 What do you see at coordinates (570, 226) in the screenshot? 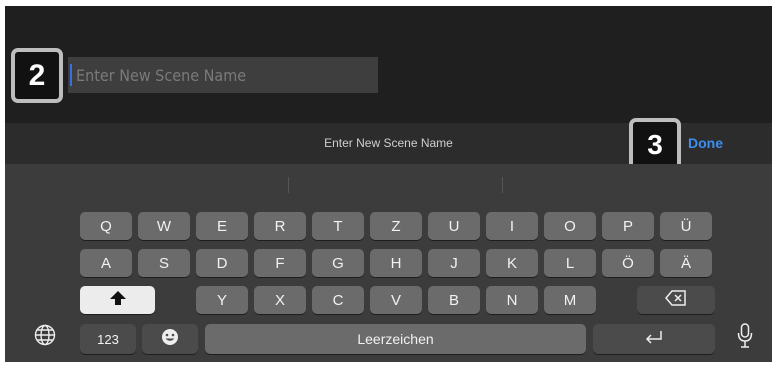
I see `key-o: O` at bounding box center [570, 226].